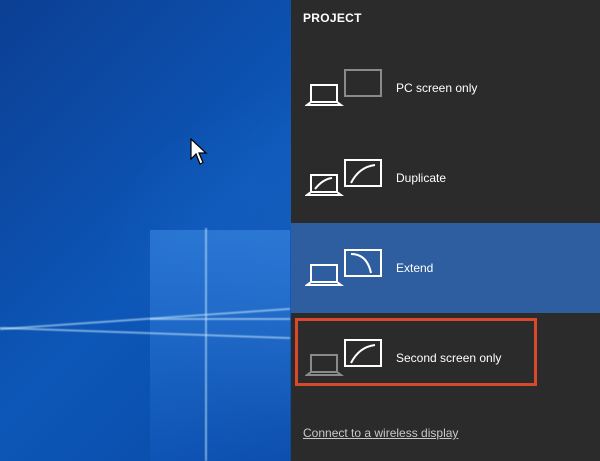 Image resolution: width=600 pixels, height=461 pixels. What do you see at coordinates (421, 178) in the screenshot?
I see `option-label: Duplicate` at bounding box center [421, 178].